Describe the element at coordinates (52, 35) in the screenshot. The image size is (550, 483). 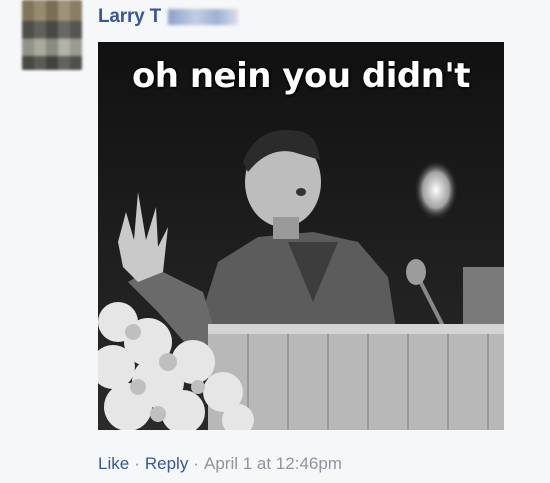
I see `commenter-avatar` at that location.